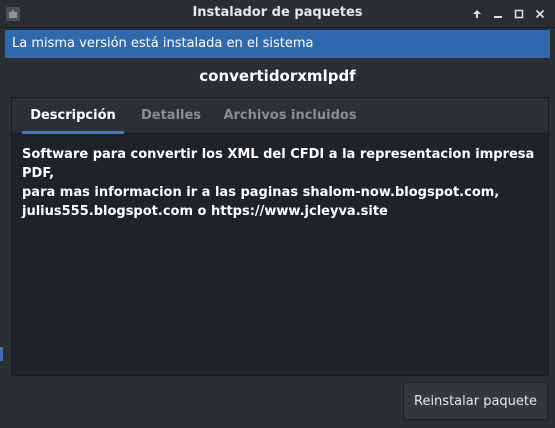 The image size is (555, 428). I want to click on window-edge, so click(1, 354).